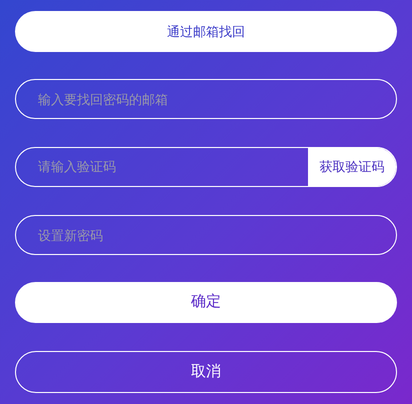  What do you see at coordinates (206, 167) in the screenshot?
I see `code-field: 请输入验证码 获取验证码` at bounding box center [206, 167].